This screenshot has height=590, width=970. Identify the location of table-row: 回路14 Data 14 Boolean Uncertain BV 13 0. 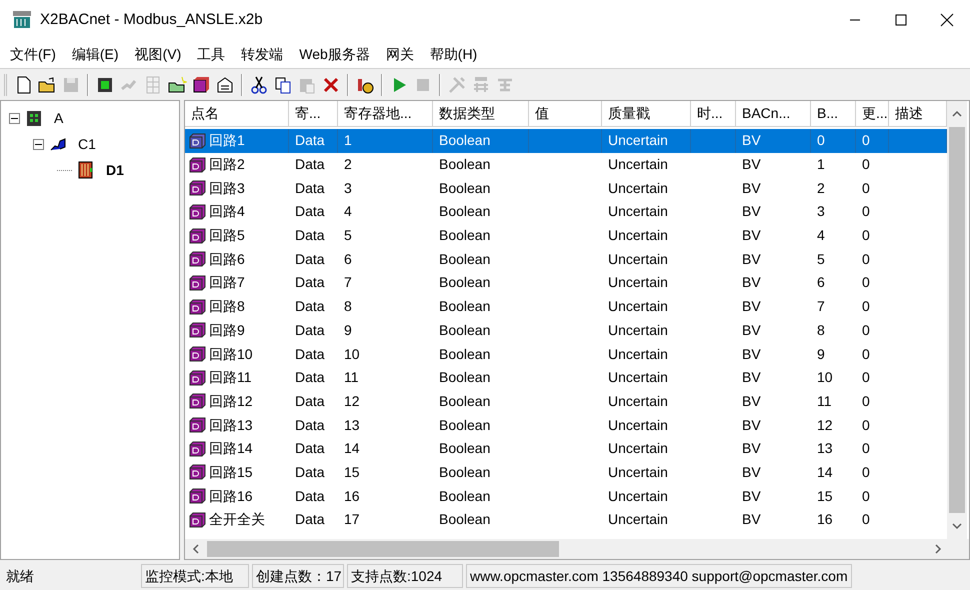
(566, 448).